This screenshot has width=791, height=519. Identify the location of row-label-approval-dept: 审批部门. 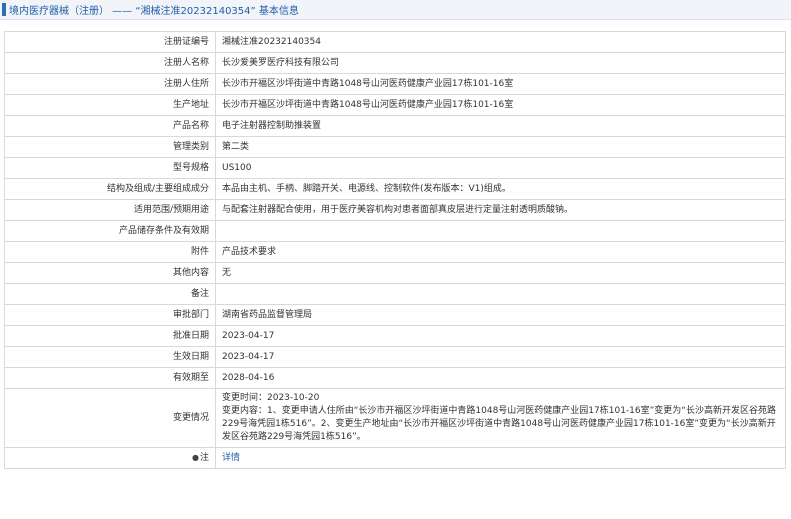
(110, 315).